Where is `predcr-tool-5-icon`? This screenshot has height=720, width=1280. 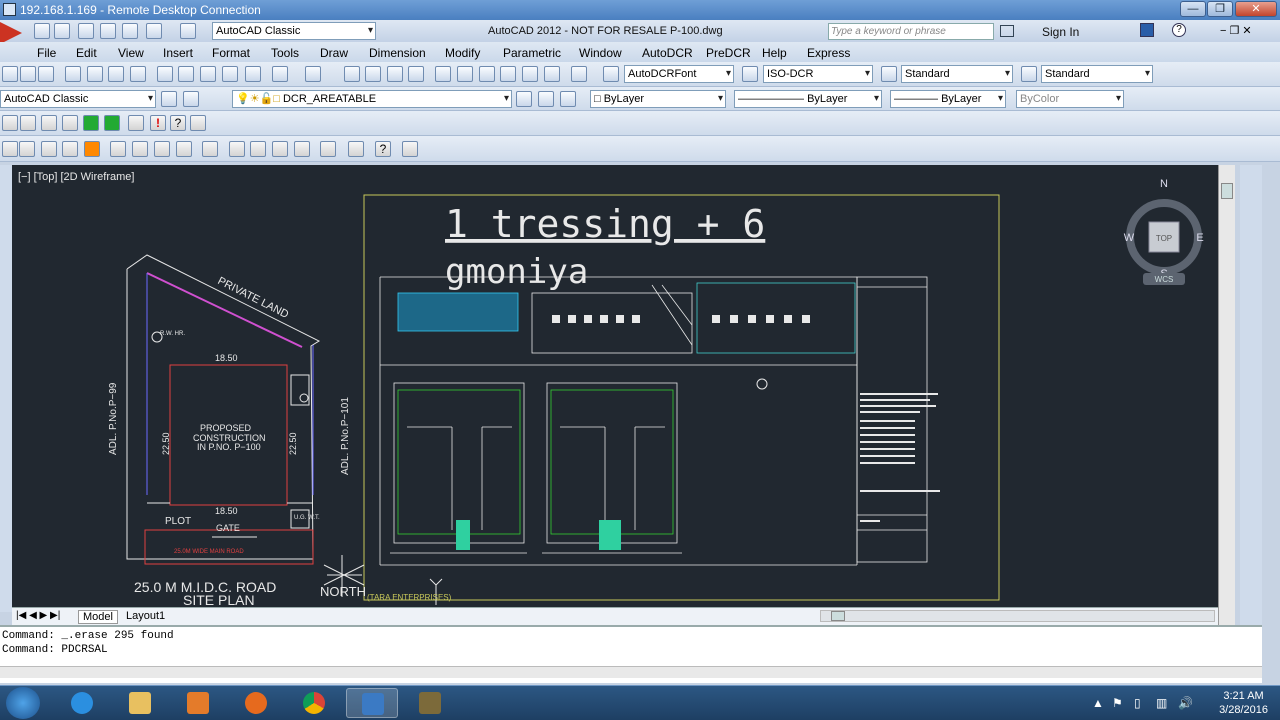 predcr-tool-5-icon is located at coordinates (118, 149).